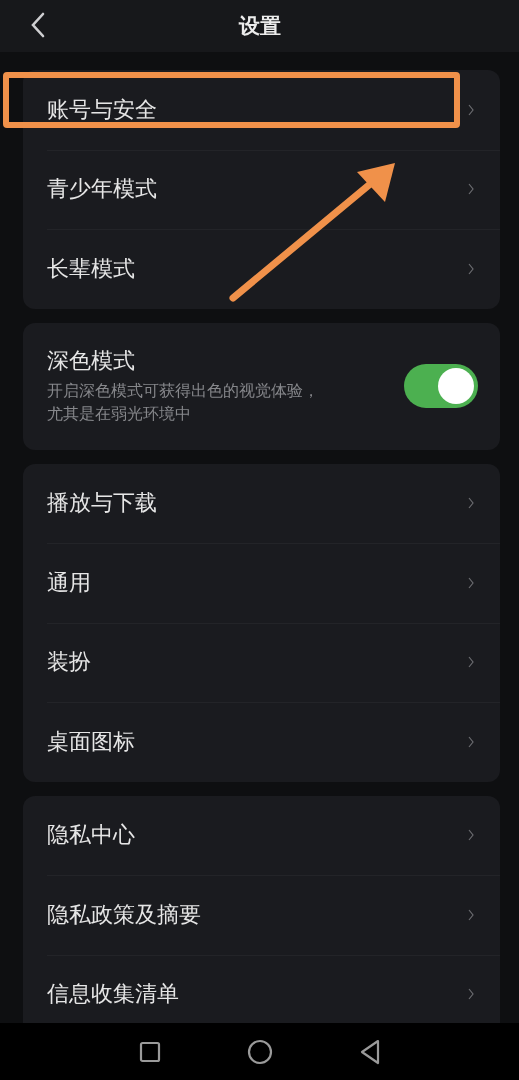 The width and height of the screenshot is (519, 1080). Describe the element at coordinates (261, 662) in the screenshot. I see `settings-item: 装扮` at that location.